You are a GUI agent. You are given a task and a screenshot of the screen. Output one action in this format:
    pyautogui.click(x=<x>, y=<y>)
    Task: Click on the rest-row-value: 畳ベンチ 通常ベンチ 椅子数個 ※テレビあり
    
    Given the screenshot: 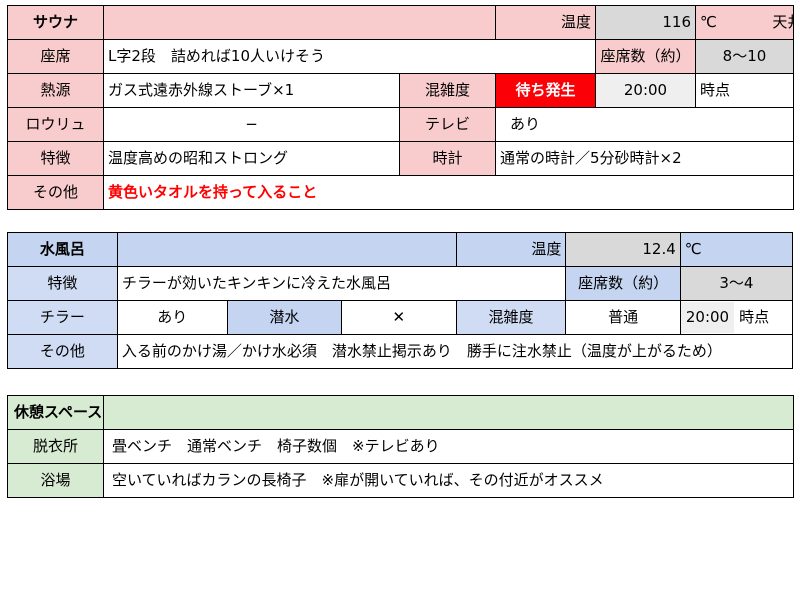 What is the action you would take?
    pyautogui.click(x=448, y=446)
    